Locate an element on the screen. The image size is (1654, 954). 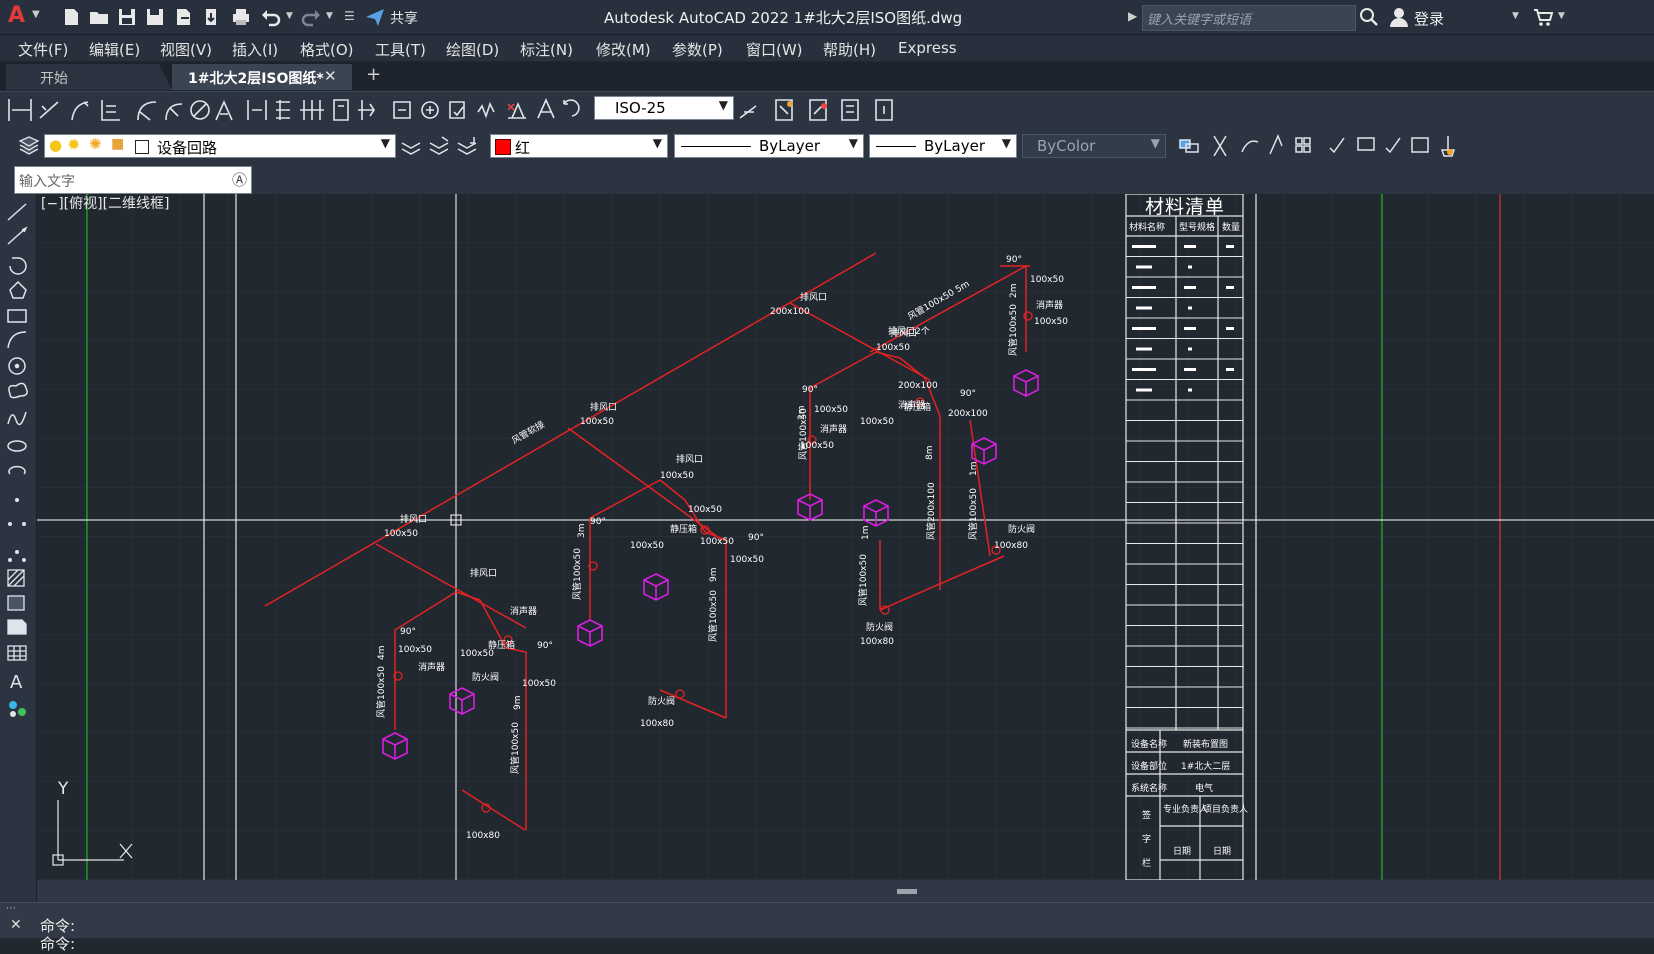
drawing-annotation: 风管100x50 is located at coordinates (1013, 330).